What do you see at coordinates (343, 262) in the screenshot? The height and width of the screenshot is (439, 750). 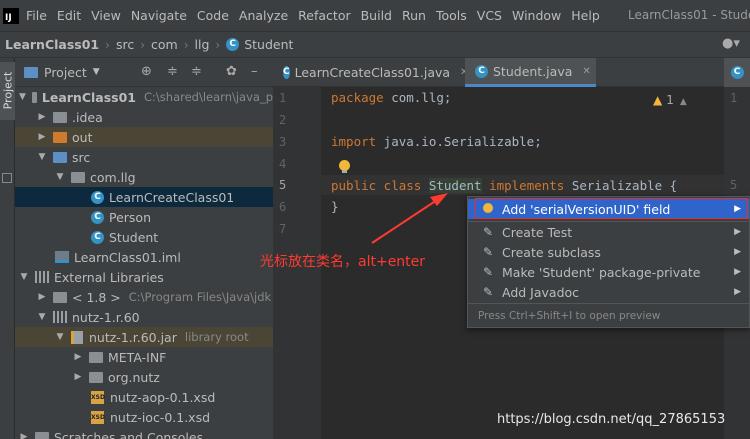 I see `annotation-note: 光标放在类名，alt+enter` at bounding box center [343, 262].